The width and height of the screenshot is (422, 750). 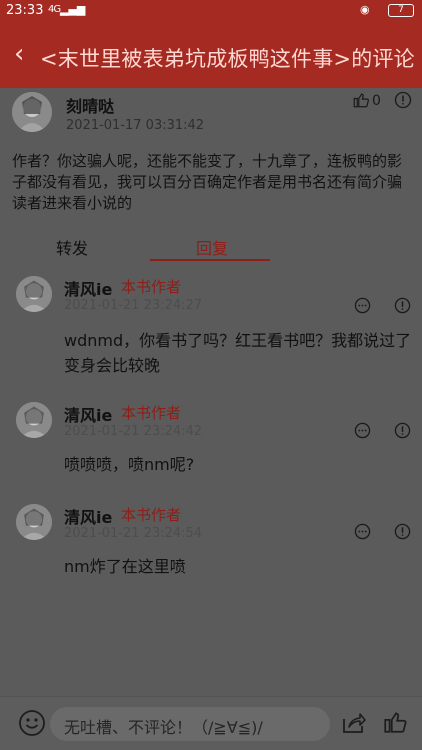 What do you see at coordinates (90, 105) in the screenshot?
I see `comment-username: 刻晴哒` at bounding box center [90, 105].